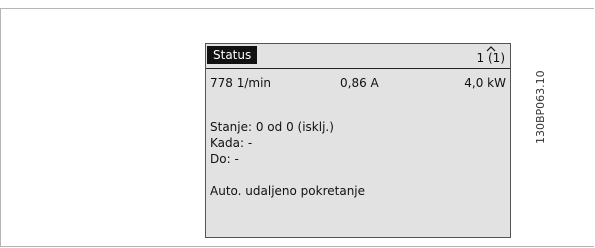 The width and height of the screenshot is (595, 248). What do you see at coordinates (358, 68) in the screenshot?
I see `divider` at bounding box center [358, 68].